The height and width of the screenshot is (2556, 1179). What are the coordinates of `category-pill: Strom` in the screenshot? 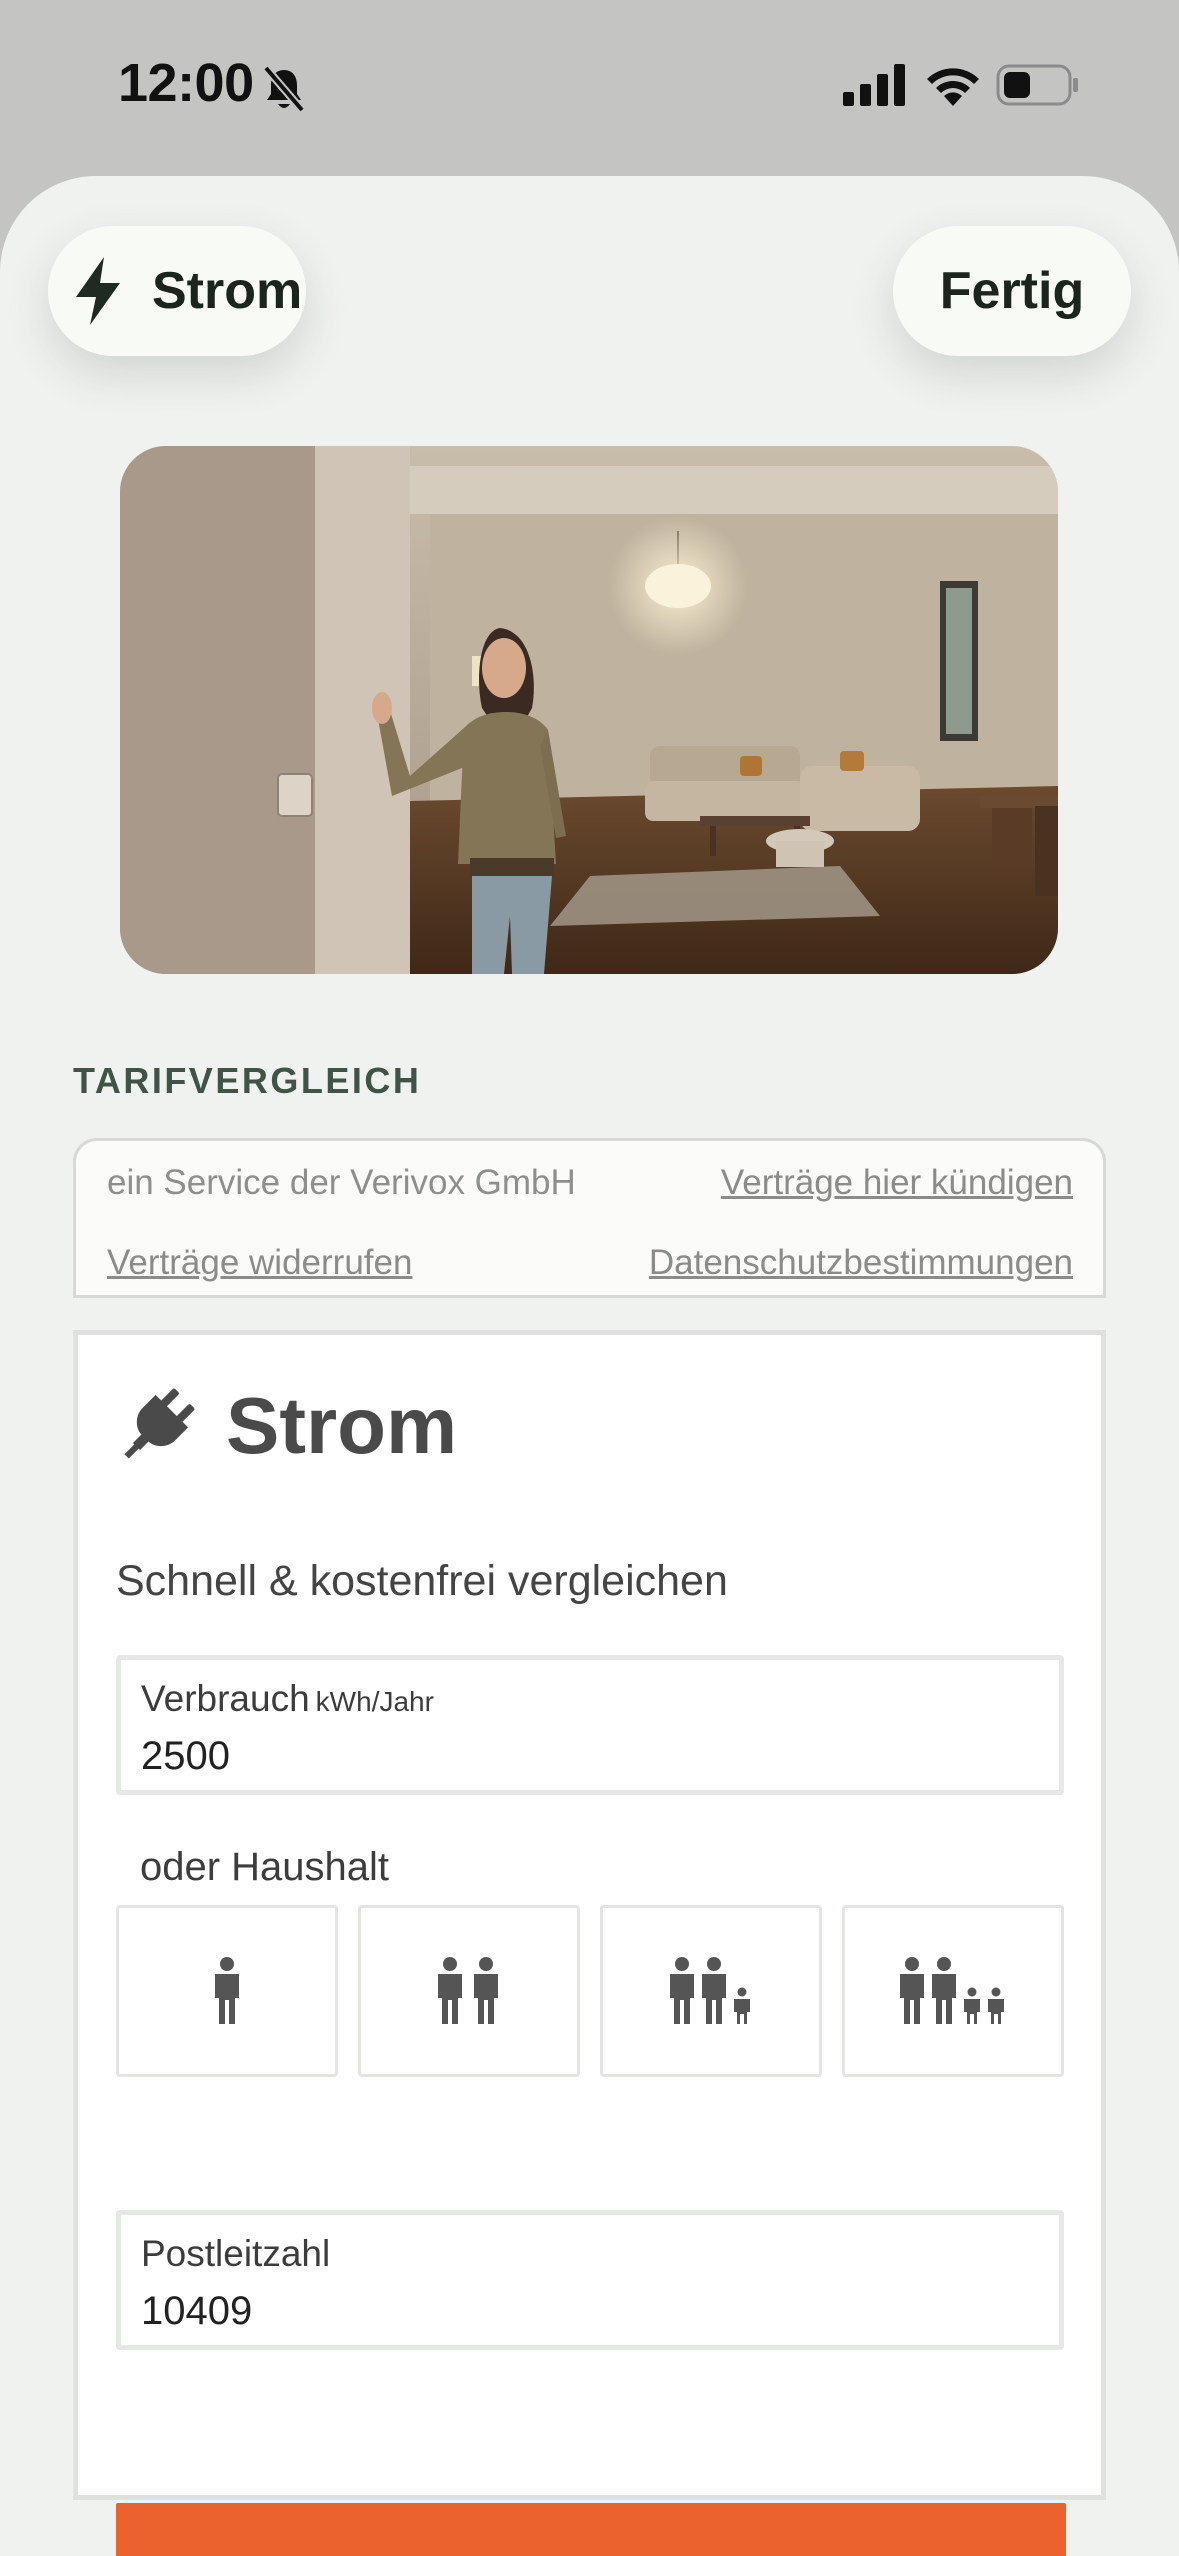 It's located at (177, 291).